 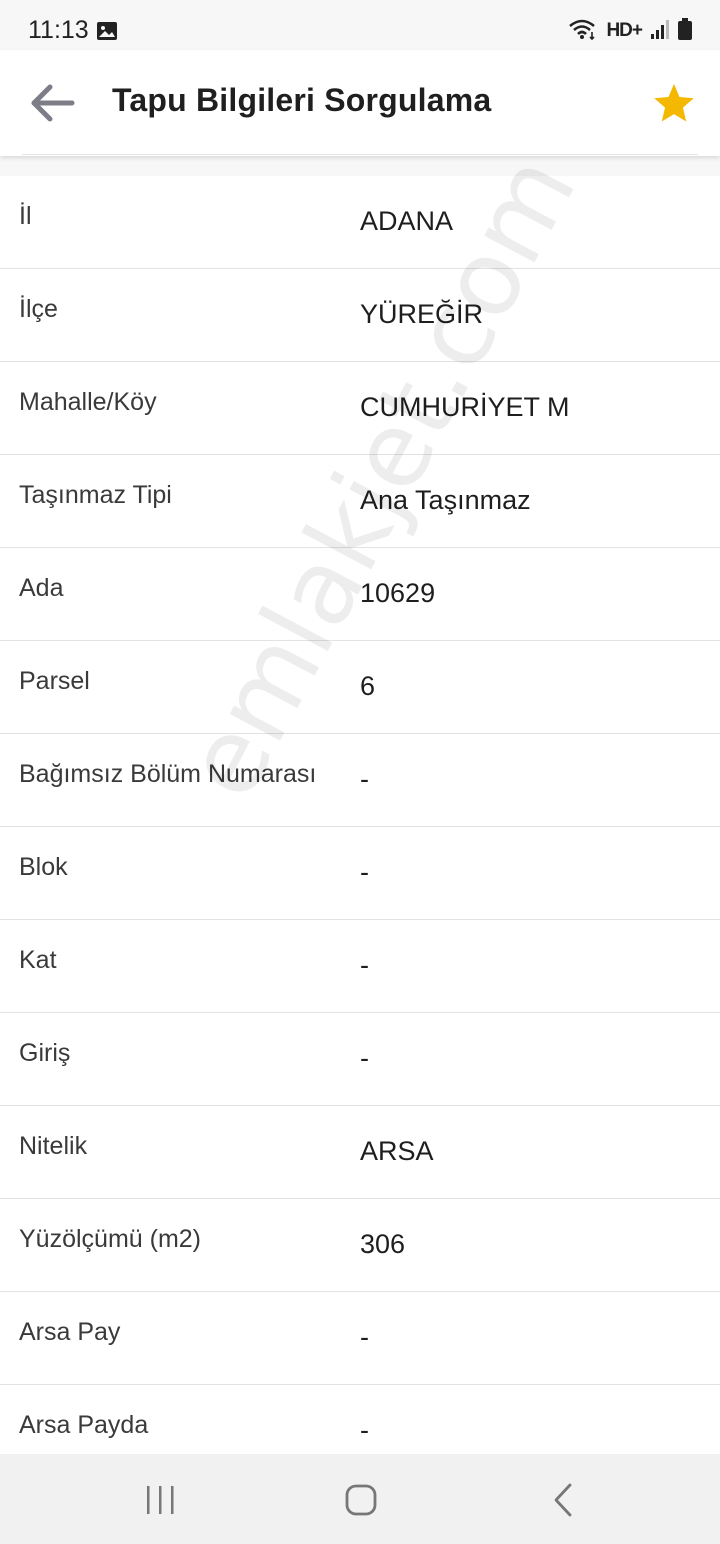 I want to click on nav-back-button, so click(x=564, y=1500).